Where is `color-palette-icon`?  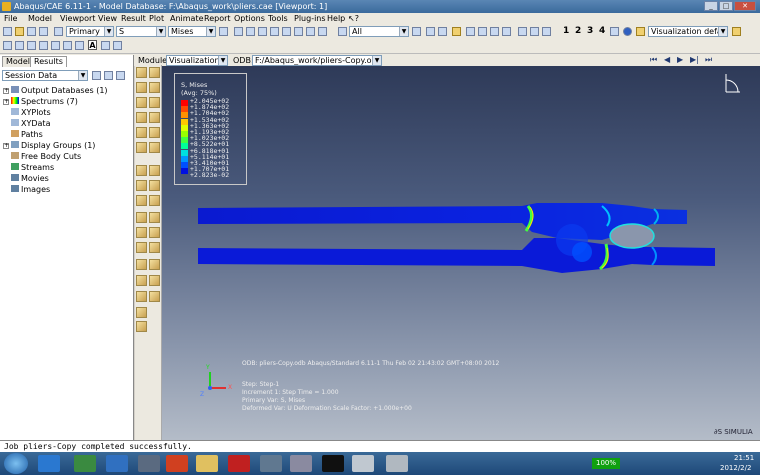
color-palette-icon is located at coordinates (117, 45).